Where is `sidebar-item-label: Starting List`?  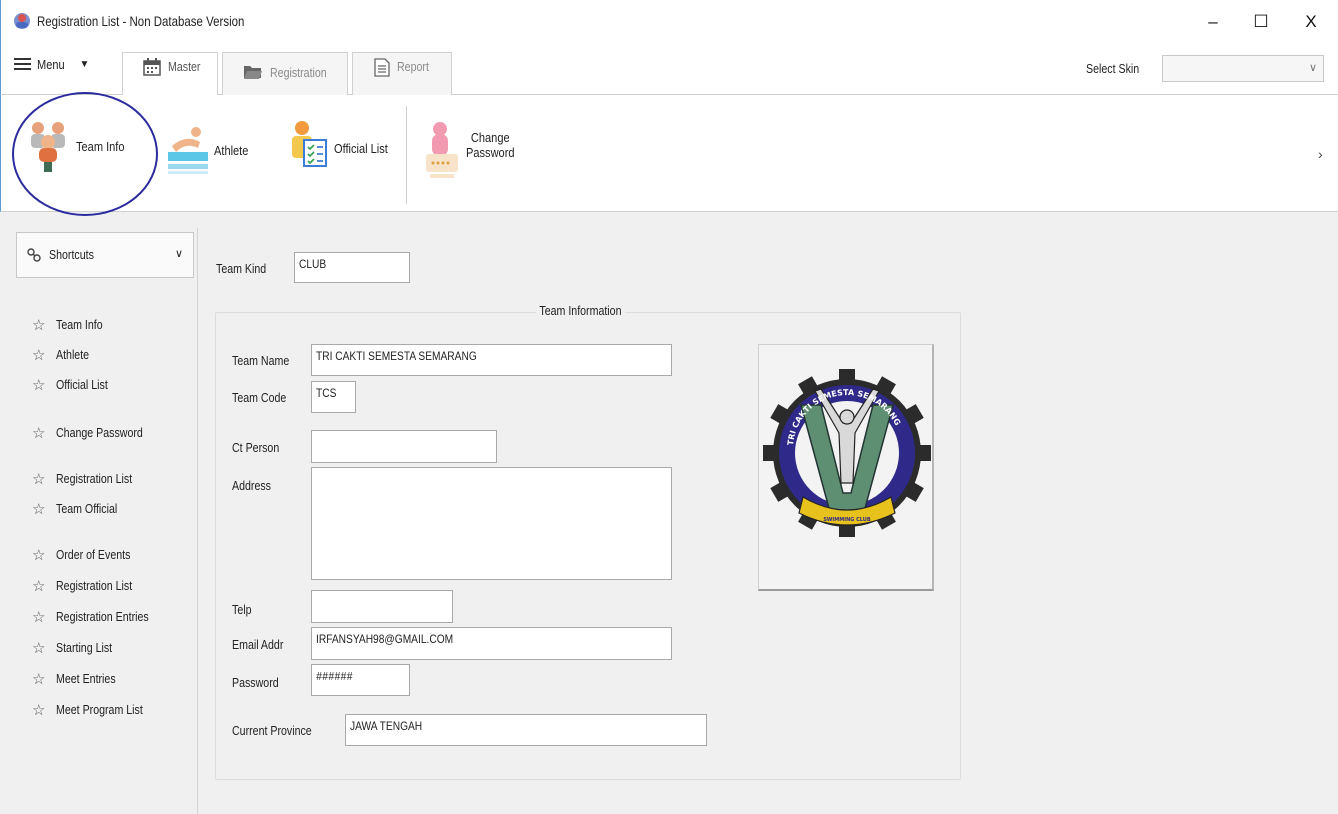 sidebar-item-label: Starting List is located at coordinates (84, 648).